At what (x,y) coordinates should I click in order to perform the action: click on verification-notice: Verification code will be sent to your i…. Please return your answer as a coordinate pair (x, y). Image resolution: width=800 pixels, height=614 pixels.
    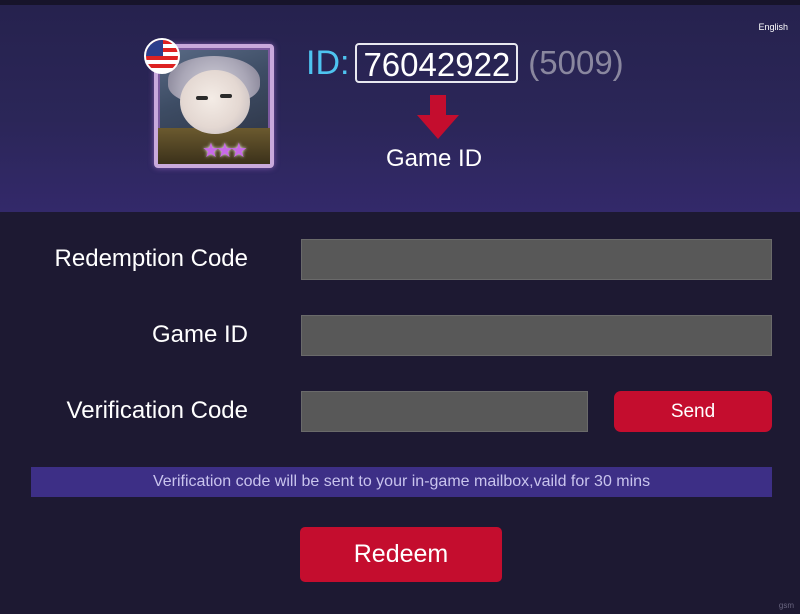
    Looking at the image, I should click on (401, 482).